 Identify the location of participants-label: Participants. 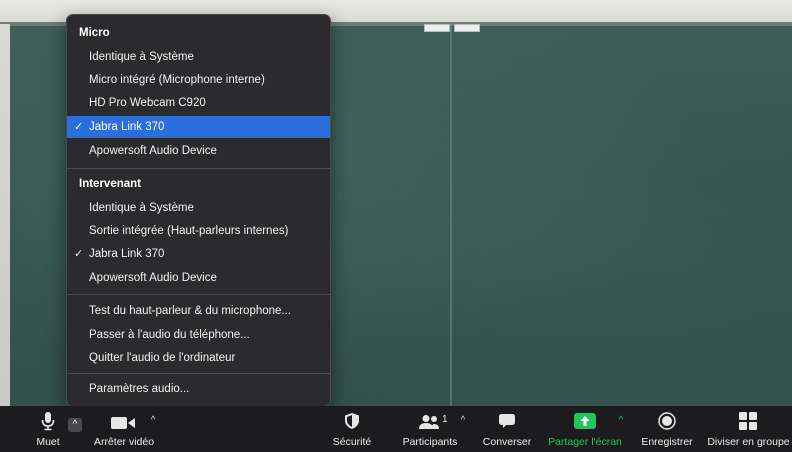
(430, 442).